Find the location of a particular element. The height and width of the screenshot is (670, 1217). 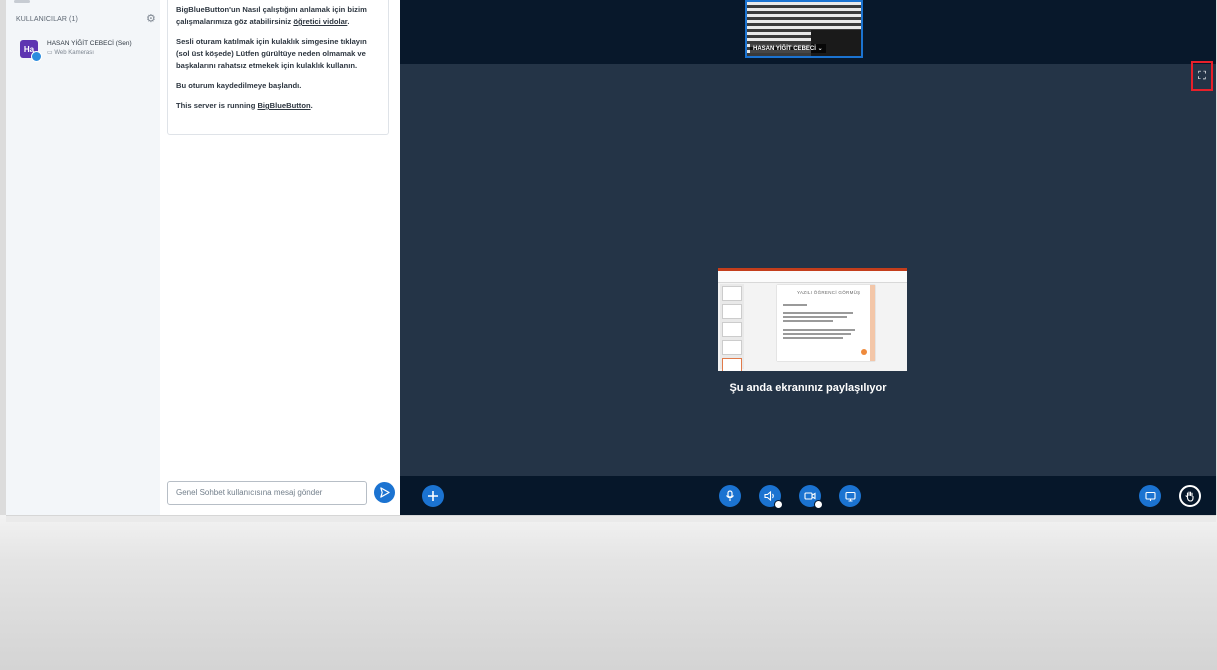

send-icon is located at coordinates (385, 492).